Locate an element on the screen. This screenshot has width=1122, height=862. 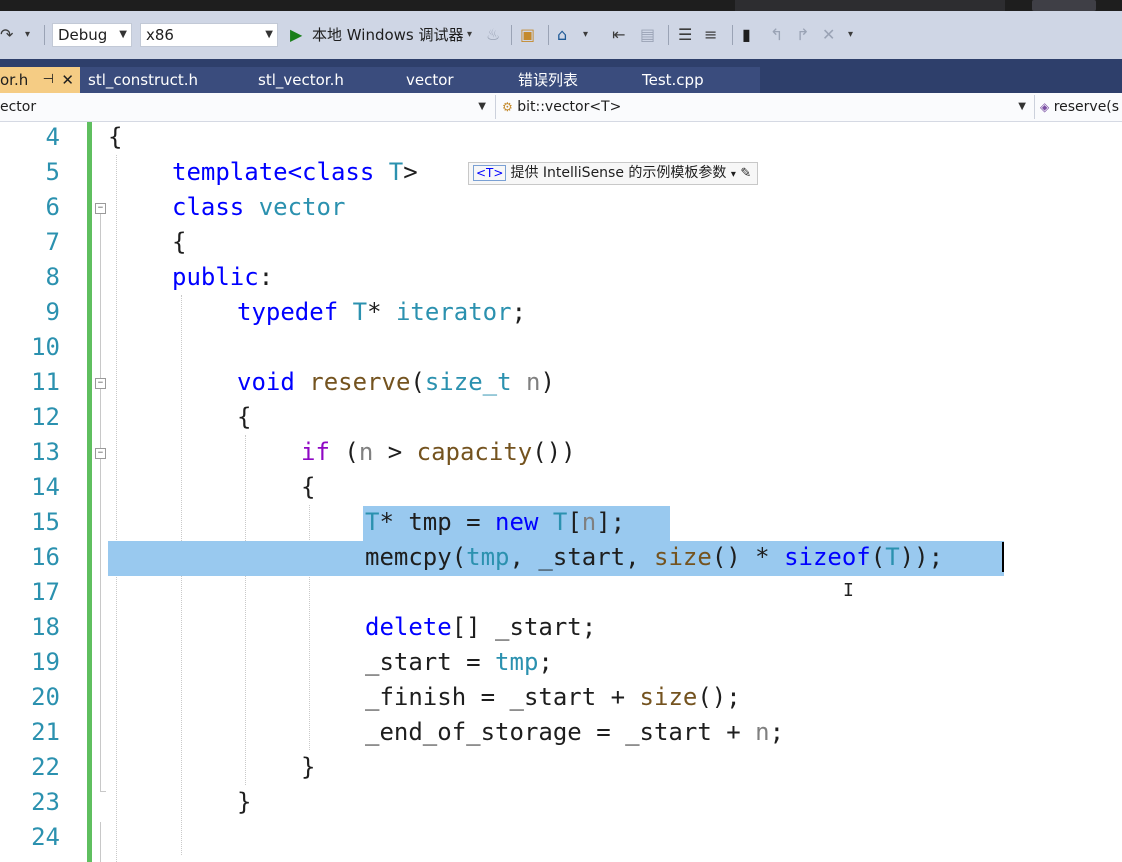
line-number: 14 is located at coordinates (45, 487).